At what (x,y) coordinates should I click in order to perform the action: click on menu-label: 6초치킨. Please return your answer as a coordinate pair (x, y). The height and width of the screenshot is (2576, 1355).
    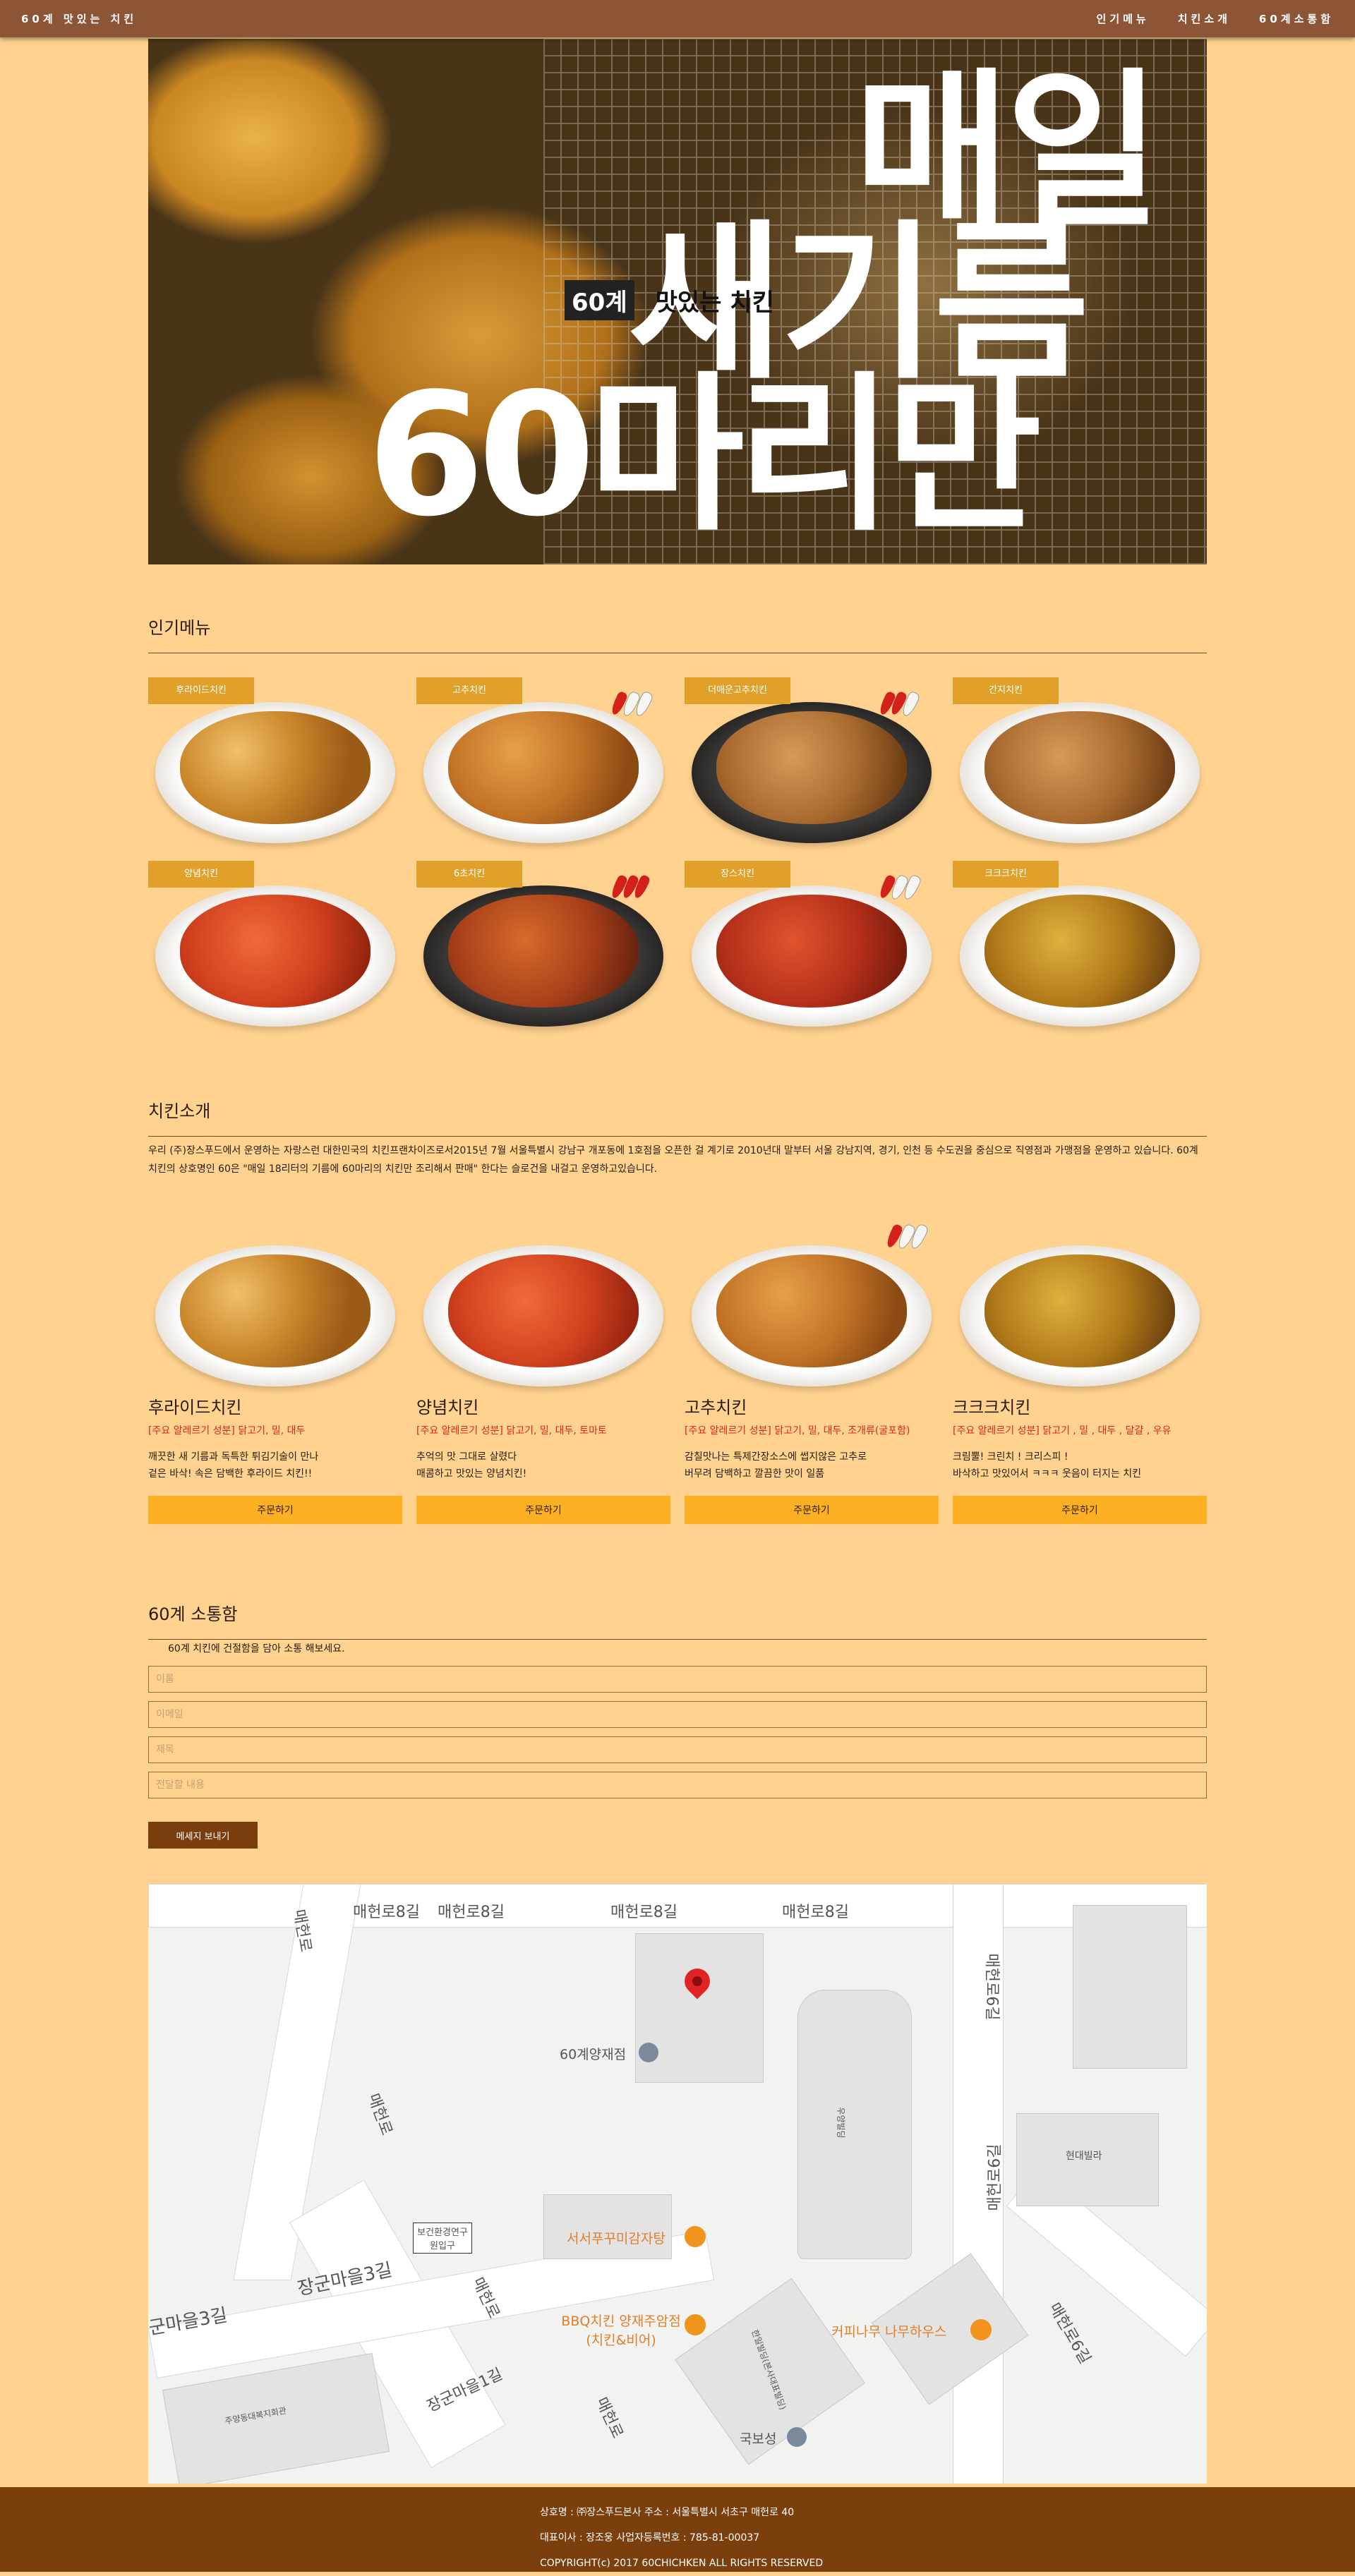
    Looking at the image, I should click on (469, 875).